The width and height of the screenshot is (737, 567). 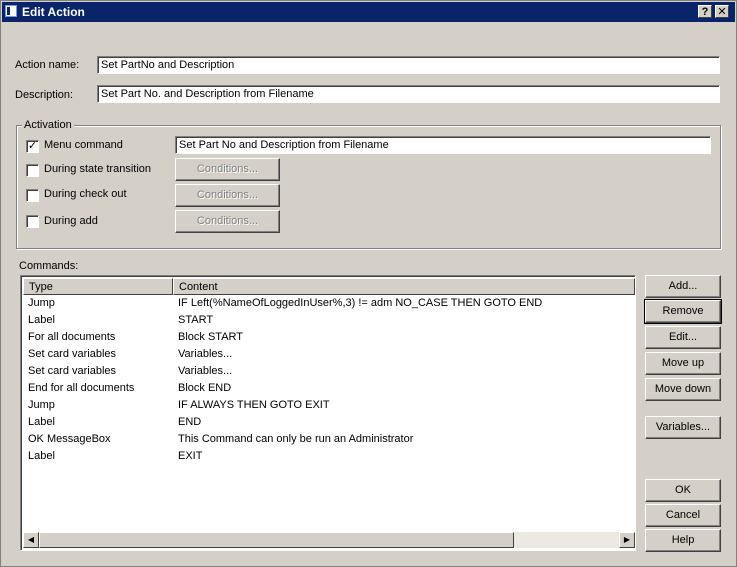 What do you see at coordinates (47, 65) in the screenshot?
I see `action-name-label: Action name:` at bounding box center [47, 65].